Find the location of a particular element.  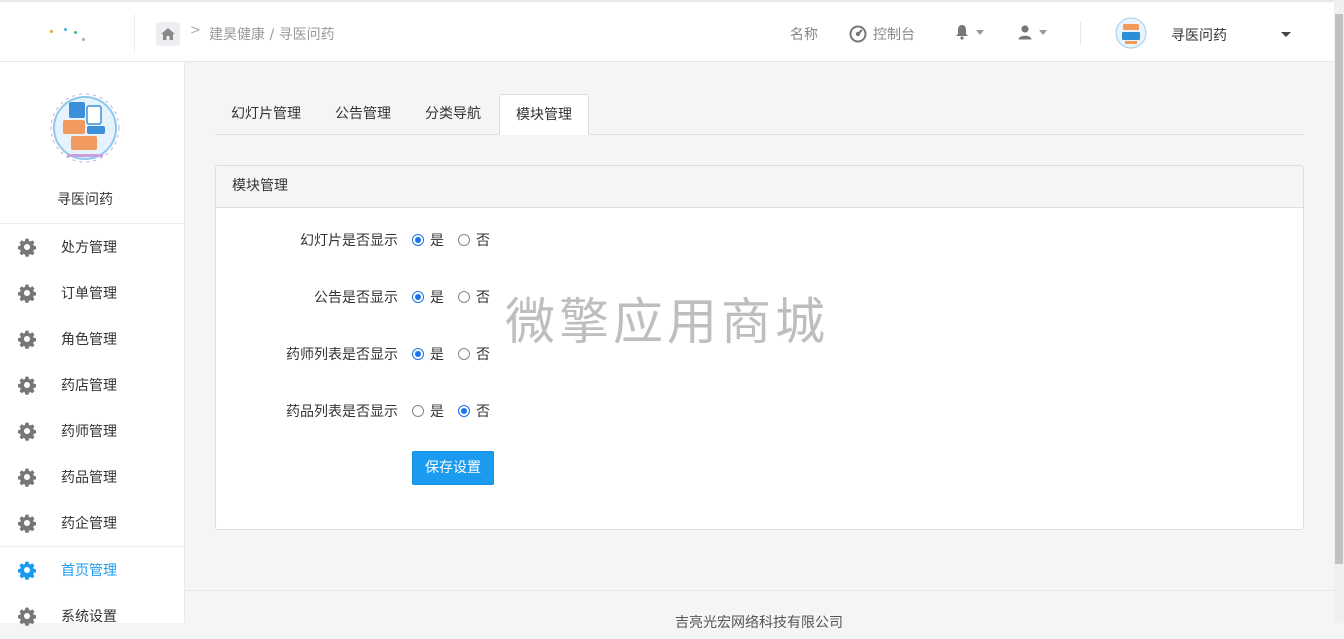

sidebar-item-label: 药企管理 is located at coordinates (89, 524).